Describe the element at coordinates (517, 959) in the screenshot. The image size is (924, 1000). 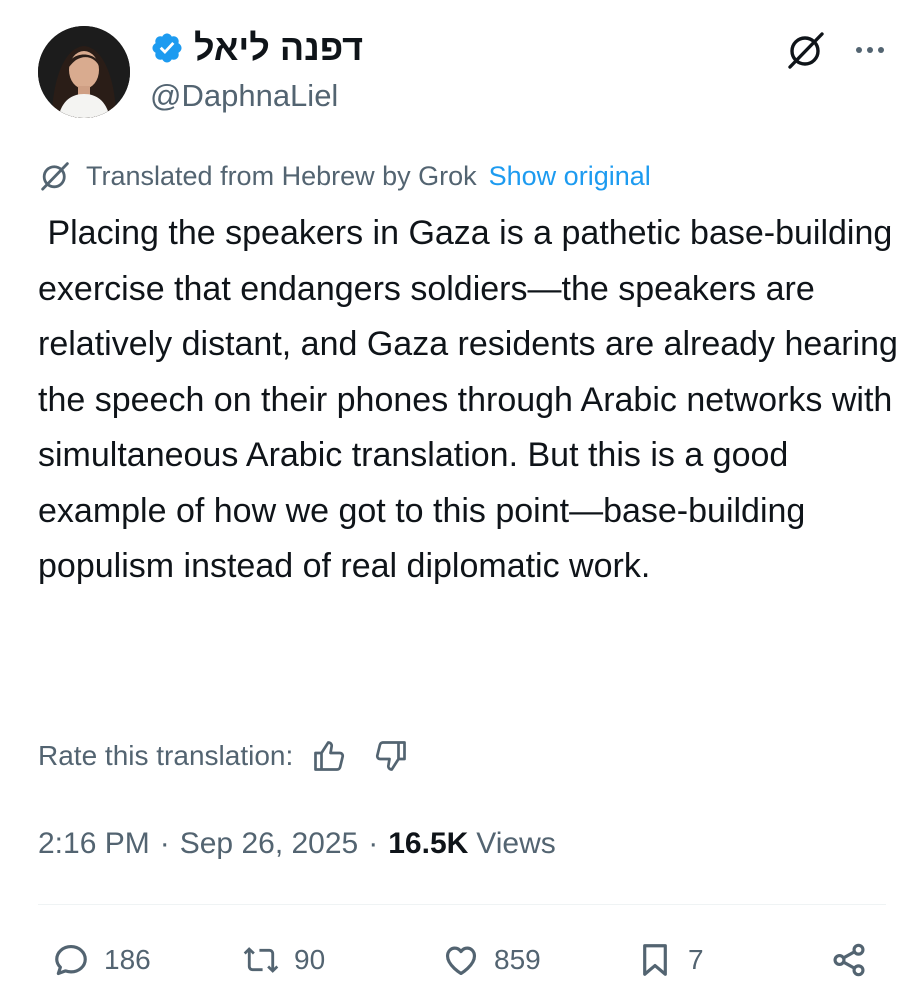
I see `like-count: 859` at that location.